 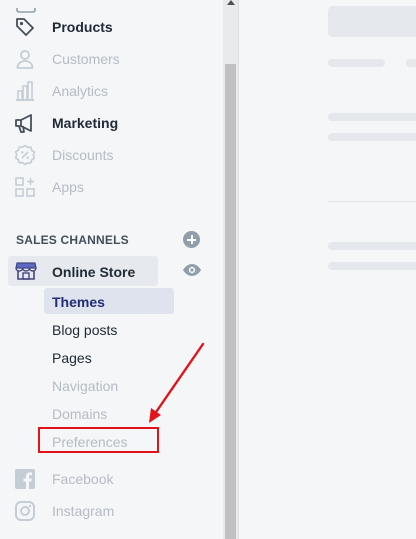 I want to click on facebook-icon, so click(x=25, y=479).